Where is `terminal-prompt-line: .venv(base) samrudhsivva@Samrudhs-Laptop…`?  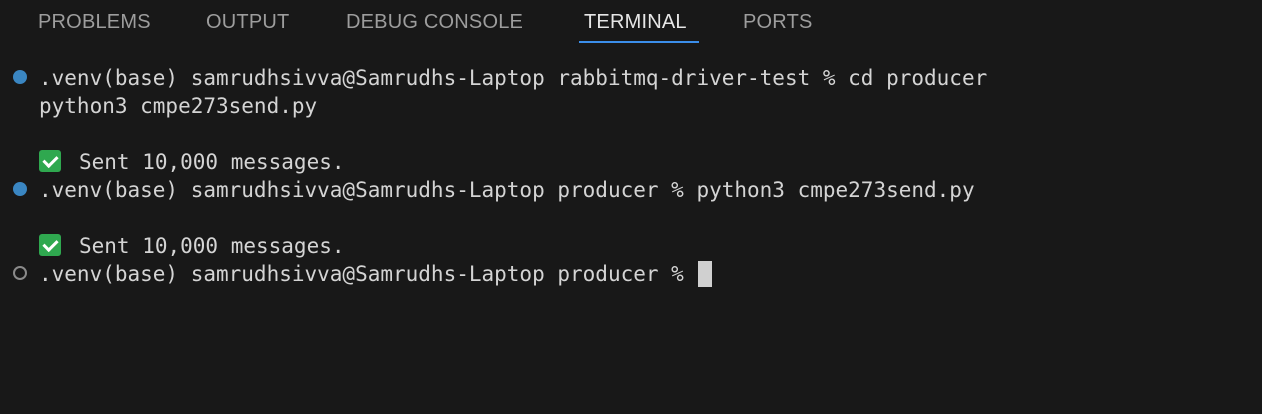
terminal-prompt-line: .venv(base) samrudhsivva@Samrudhs-Laptop… is located at coordinates (376, 274).